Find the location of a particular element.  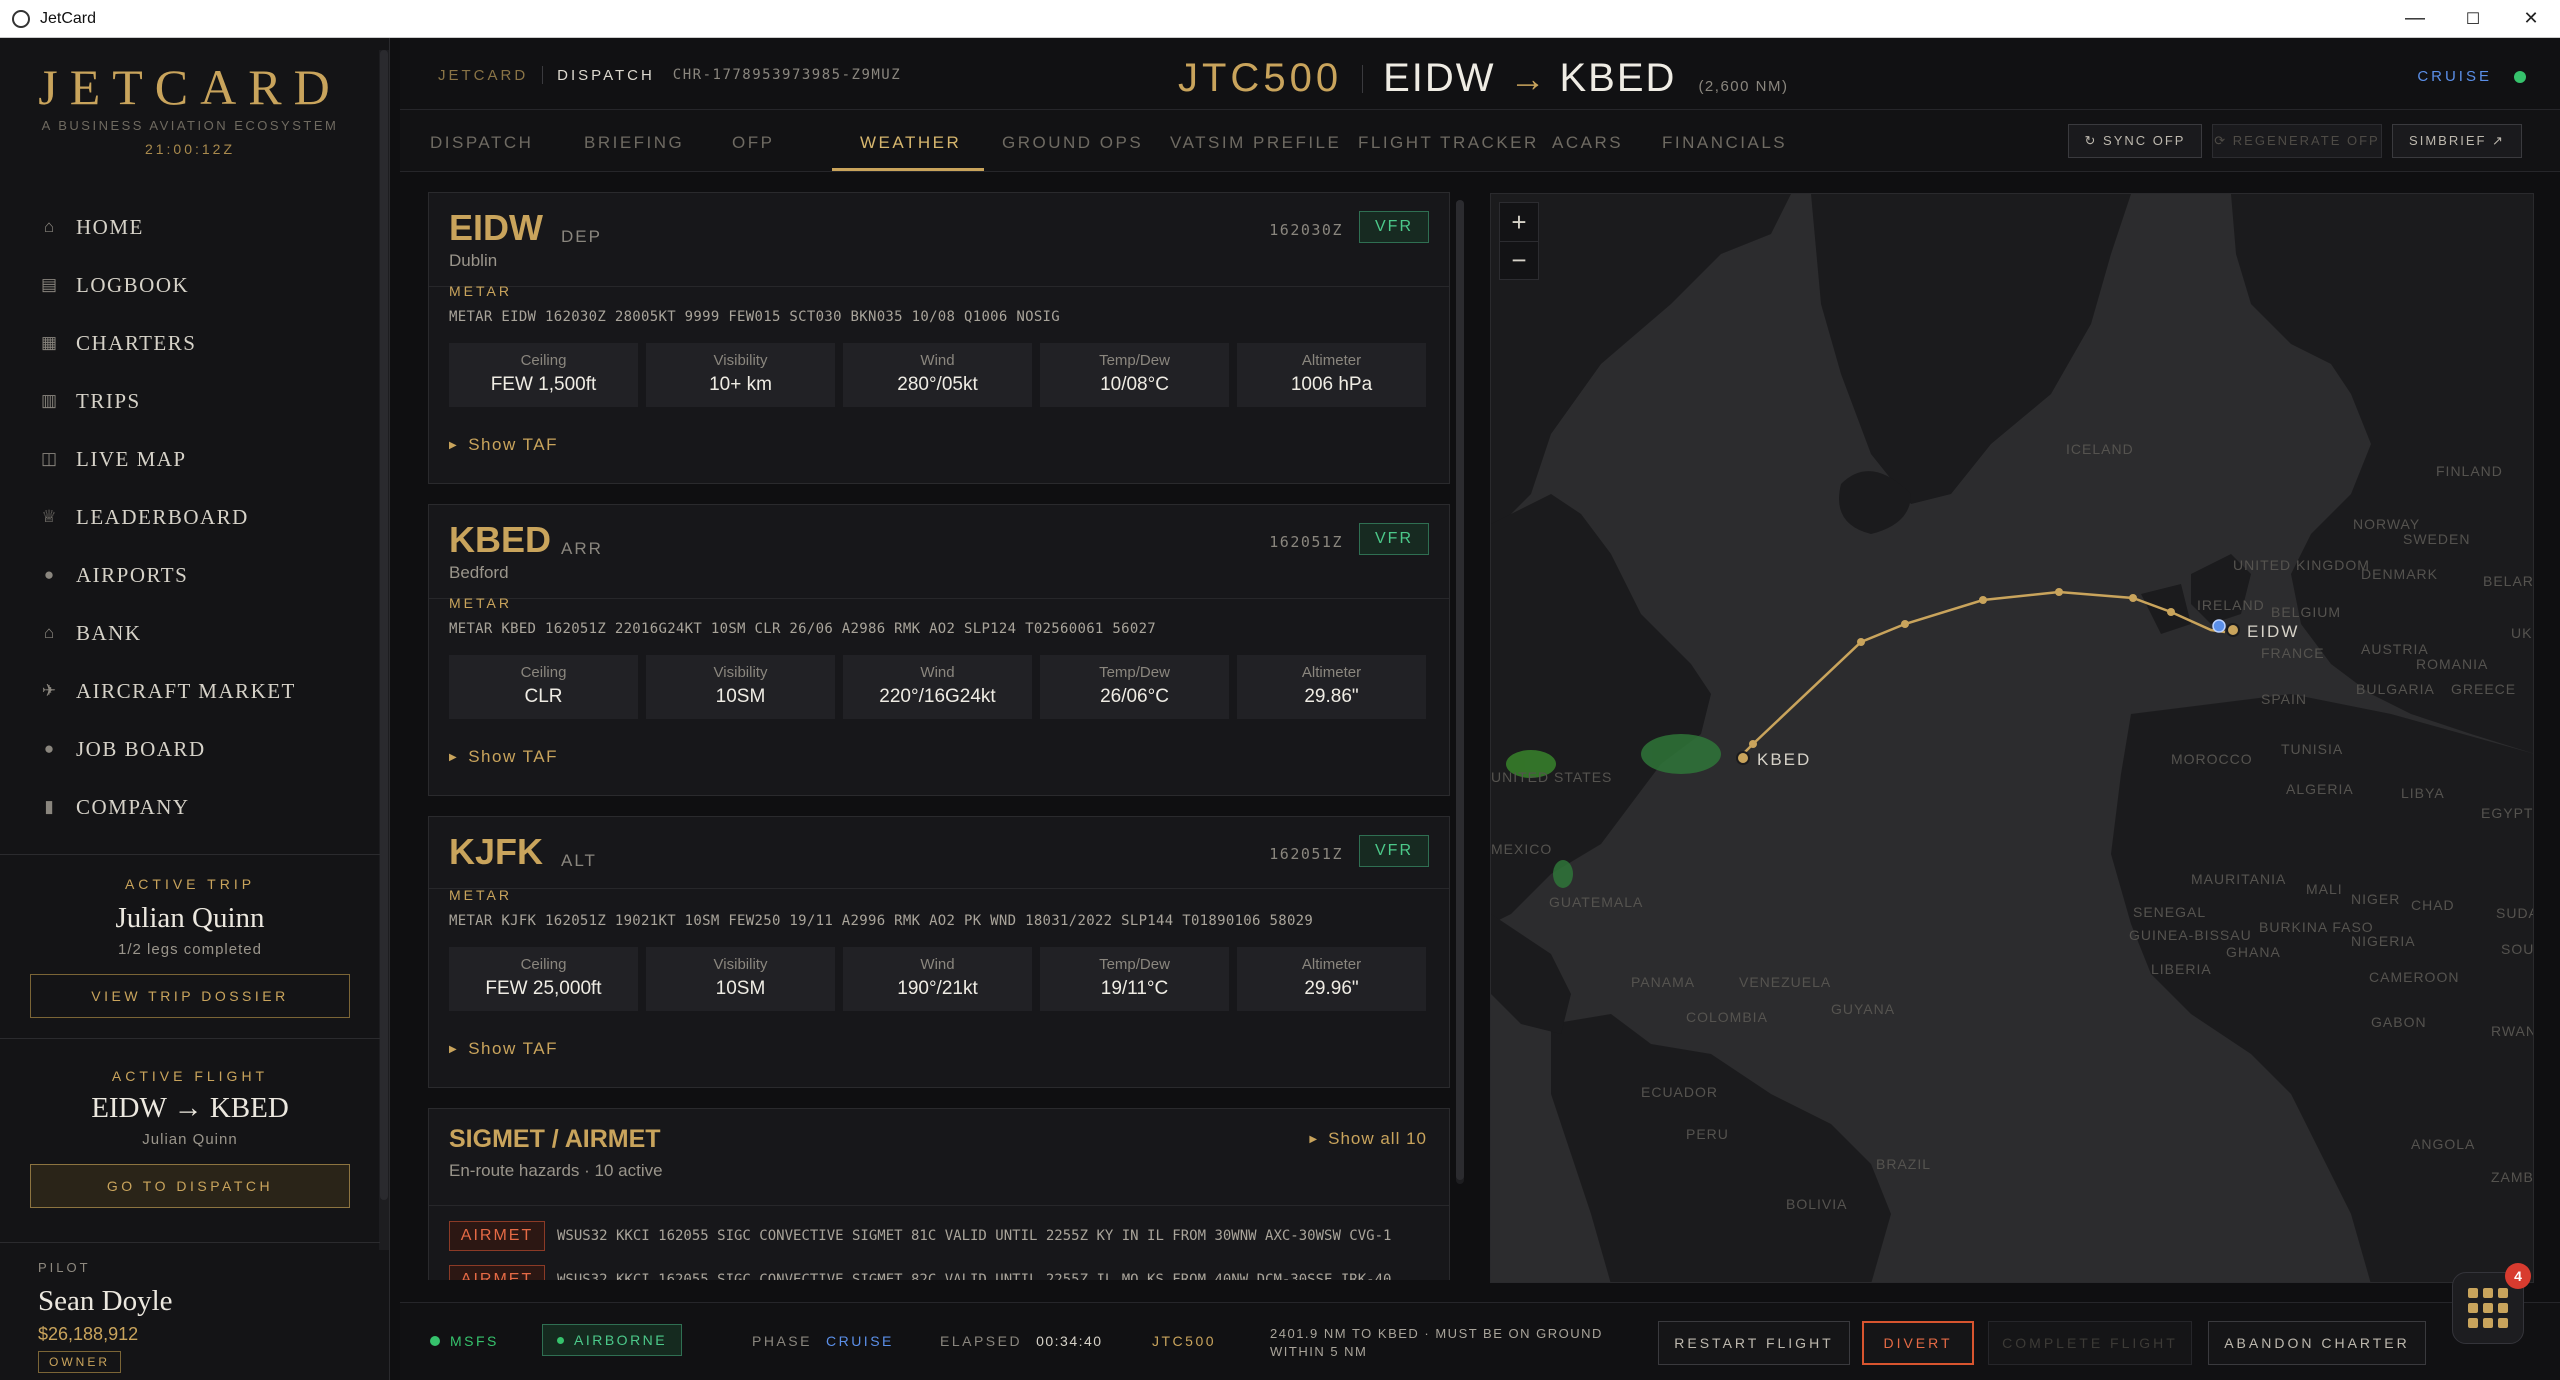

brand-tagline: A BUSINESS AVIATION ECOSYSTEM is located at coordinates (190, 125).